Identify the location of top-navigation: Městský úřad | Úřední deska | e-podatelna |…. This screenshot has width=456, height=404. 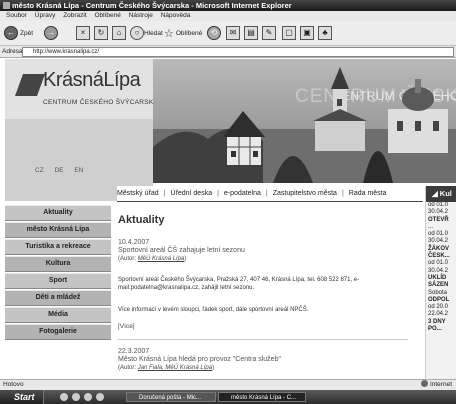
(270, 194).